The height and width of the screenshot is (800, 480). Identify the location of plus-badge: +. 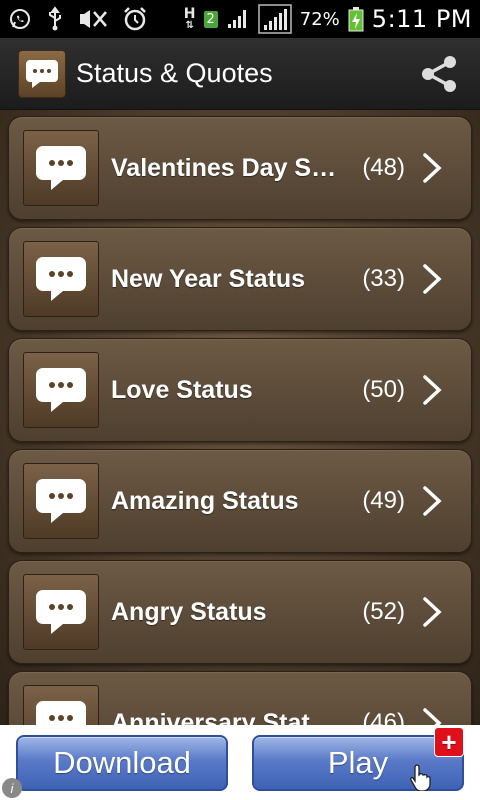
(449, 741).